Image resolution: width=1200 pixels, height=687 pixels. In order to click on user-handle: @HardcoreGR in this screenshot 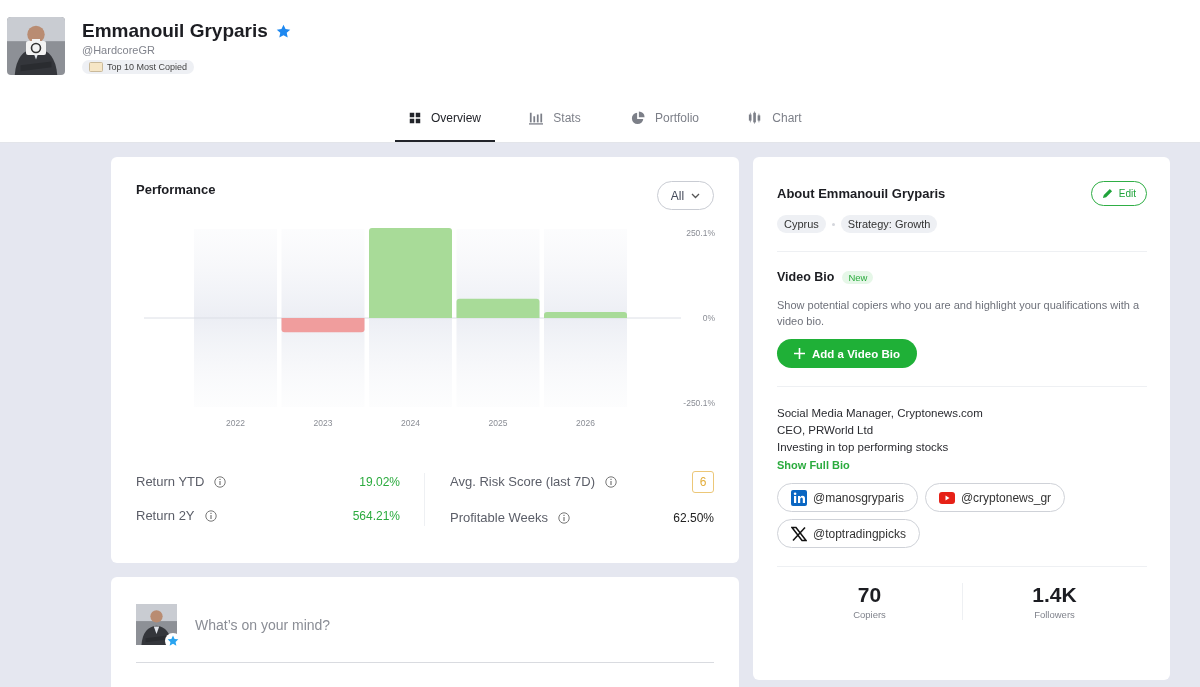, I will do `click(119, 50)`.